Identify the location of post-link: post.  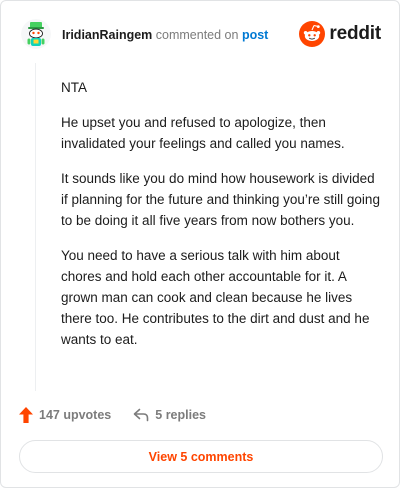
(255, 35).